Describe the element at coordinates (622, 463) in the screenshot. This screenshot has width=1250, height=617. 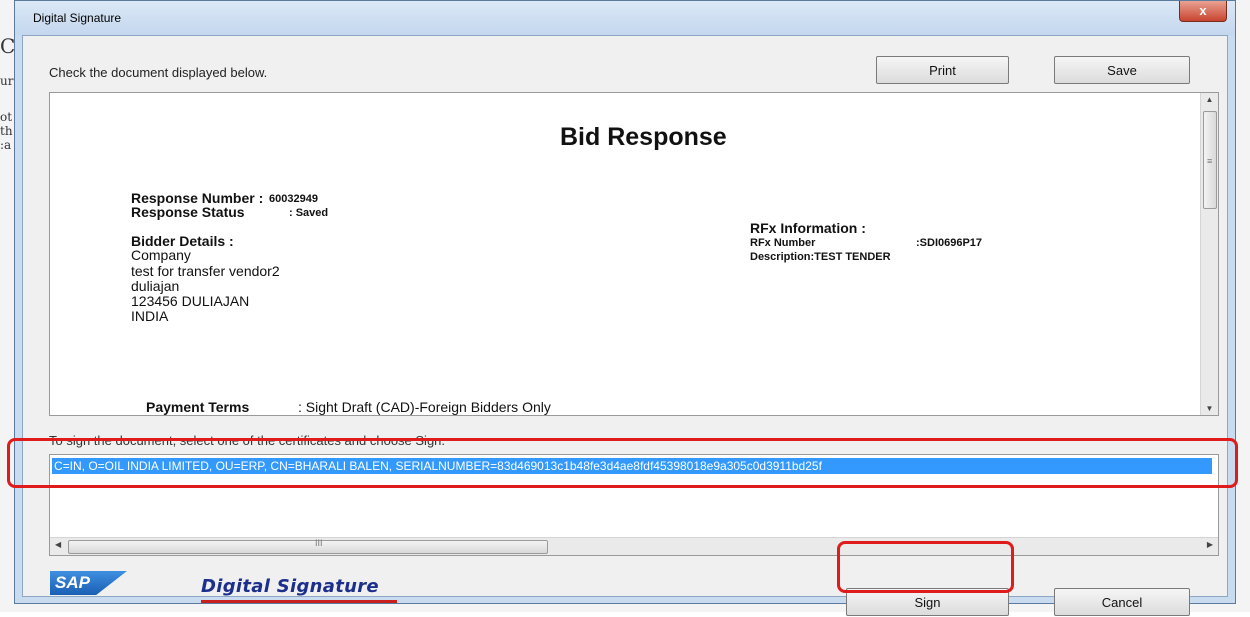
I see `certificate-highlight-box` at that location.